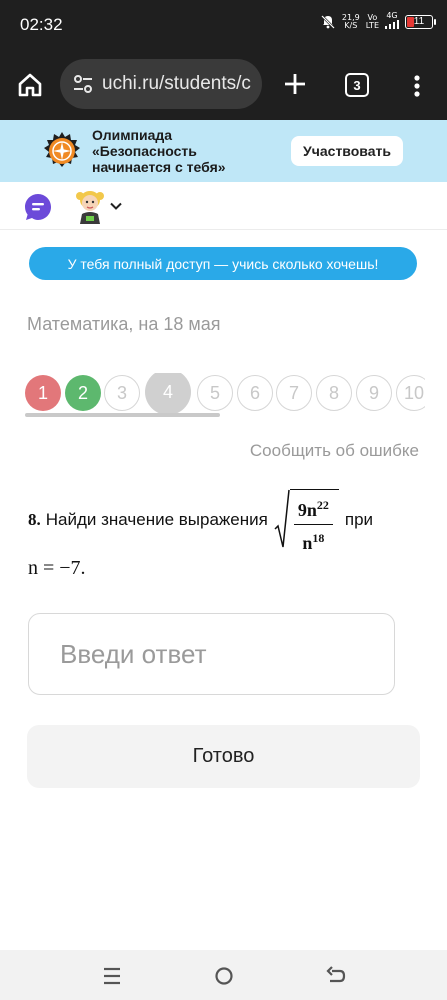 The height and width of the screenshot is (1000, 447). I want to click on browser-toolbar: uchi.ru/students/c 3, so click(223, 85).